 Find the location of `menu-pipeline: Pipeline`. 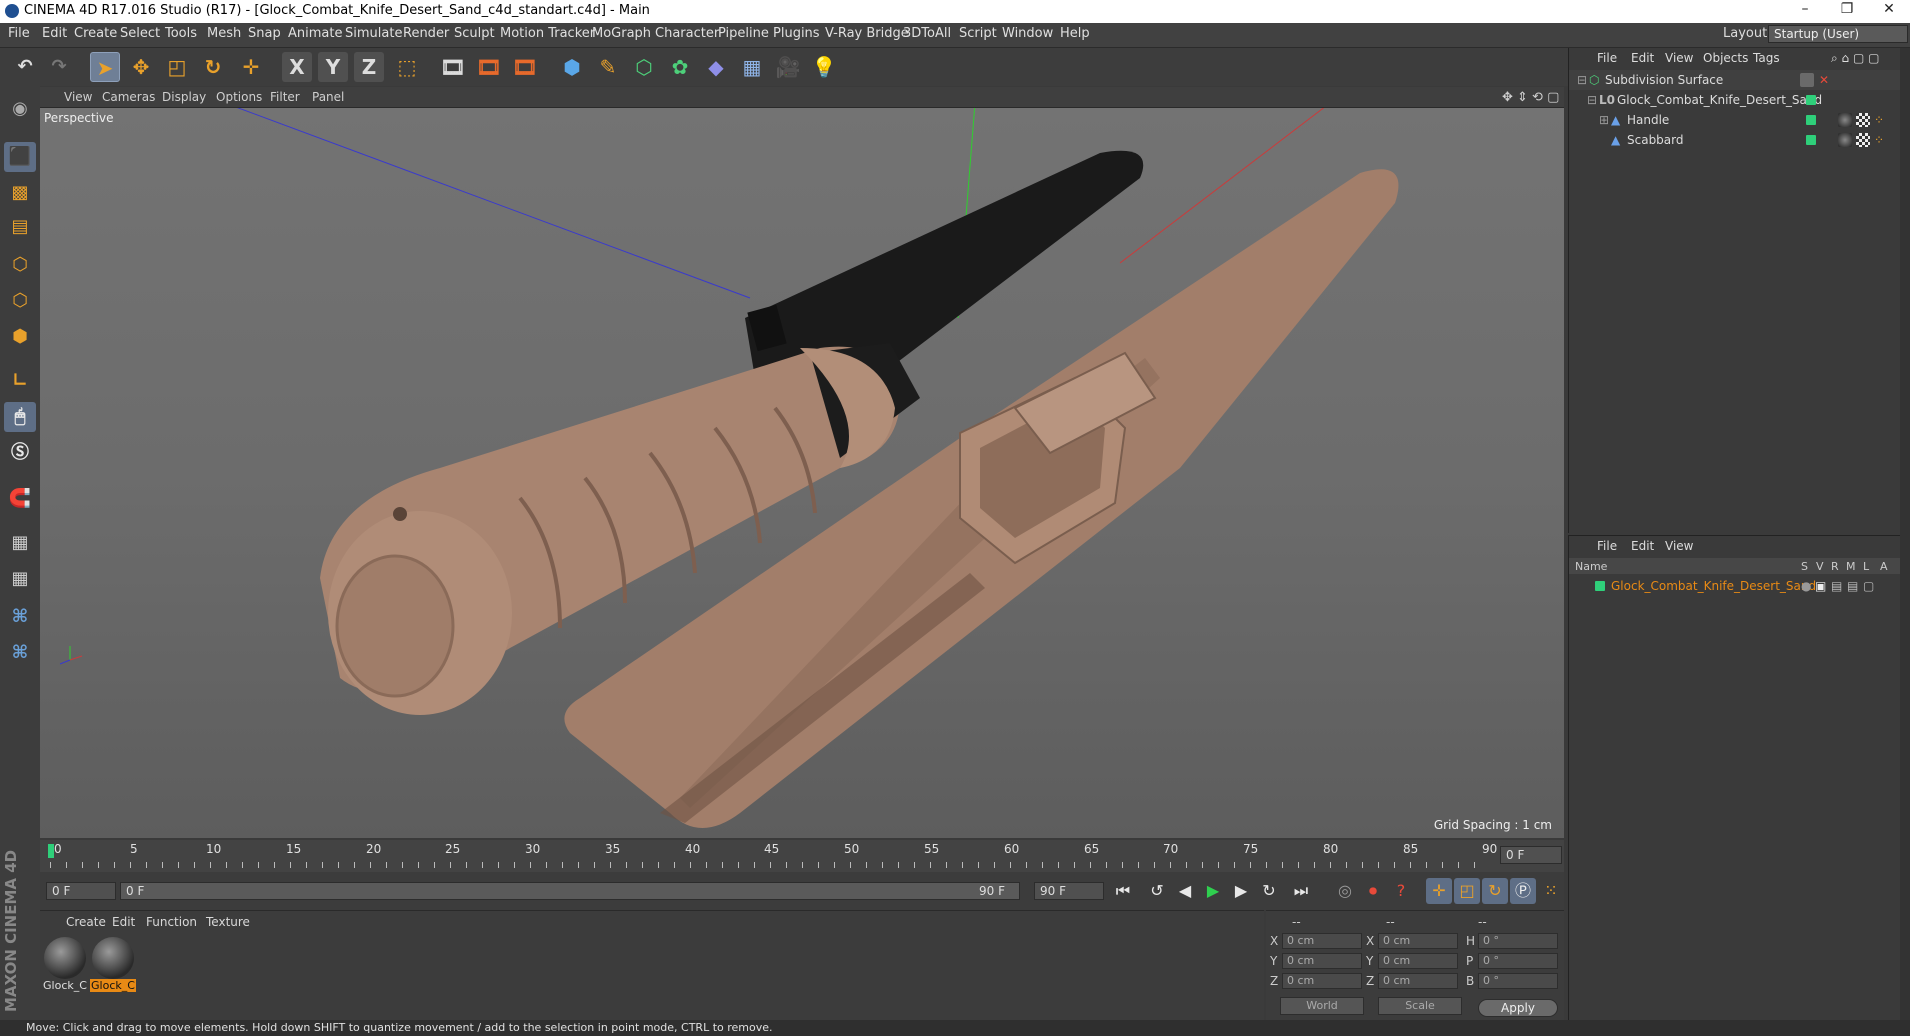

menu-pipeline: Pipeline is located at coordinates (743, 33).